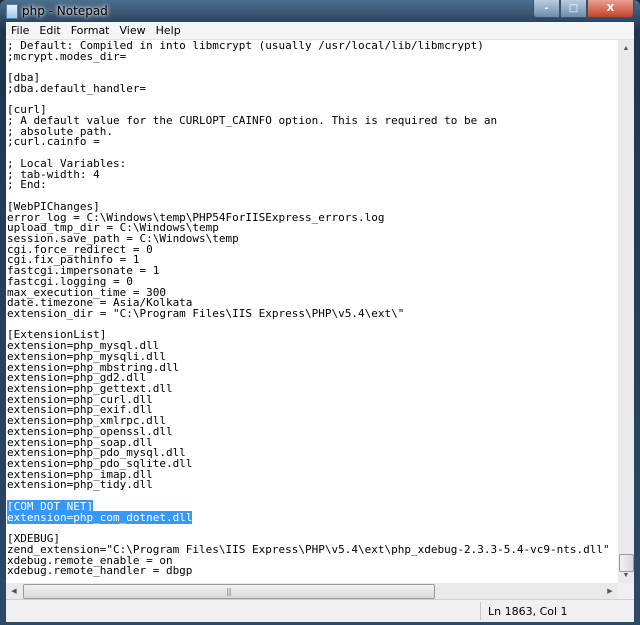  Describe the element at coordinates (610, 9) in the screenshot. I see `close-button: X` at that location.